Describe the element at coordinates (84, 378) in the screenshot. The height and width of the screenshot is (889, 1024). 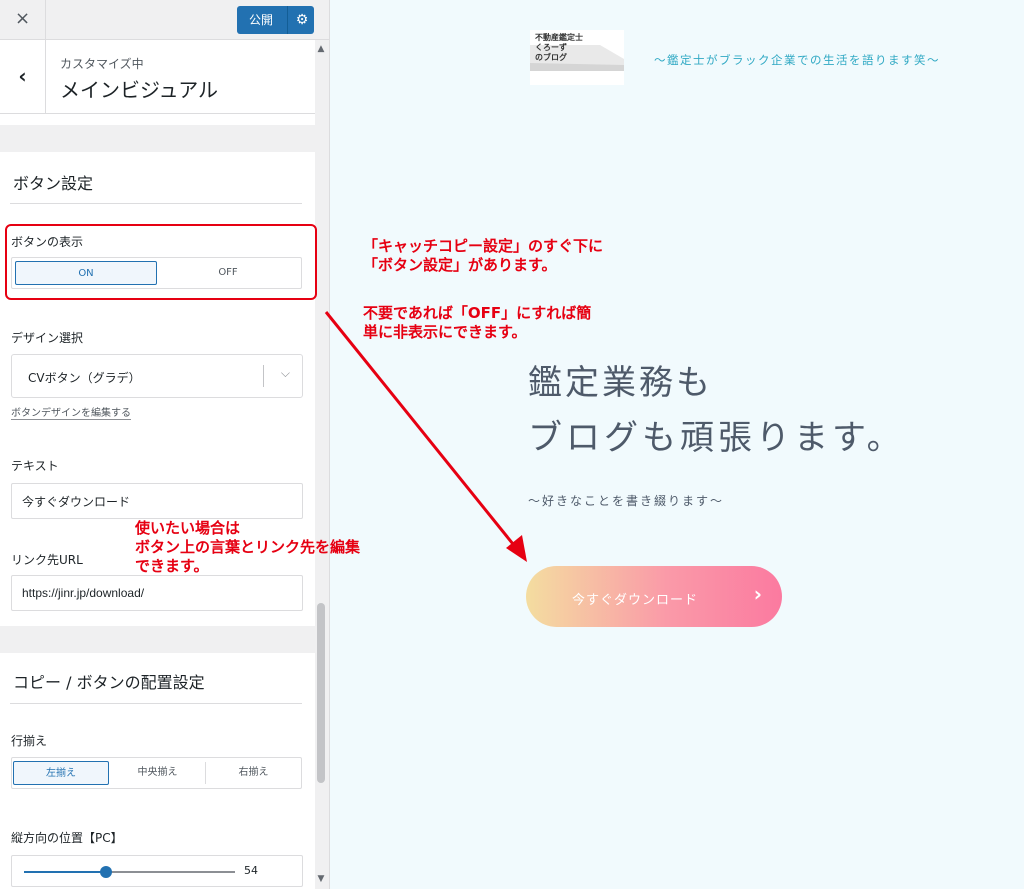
I see `design-select-value: CVボタン（グラデ）` at that location.